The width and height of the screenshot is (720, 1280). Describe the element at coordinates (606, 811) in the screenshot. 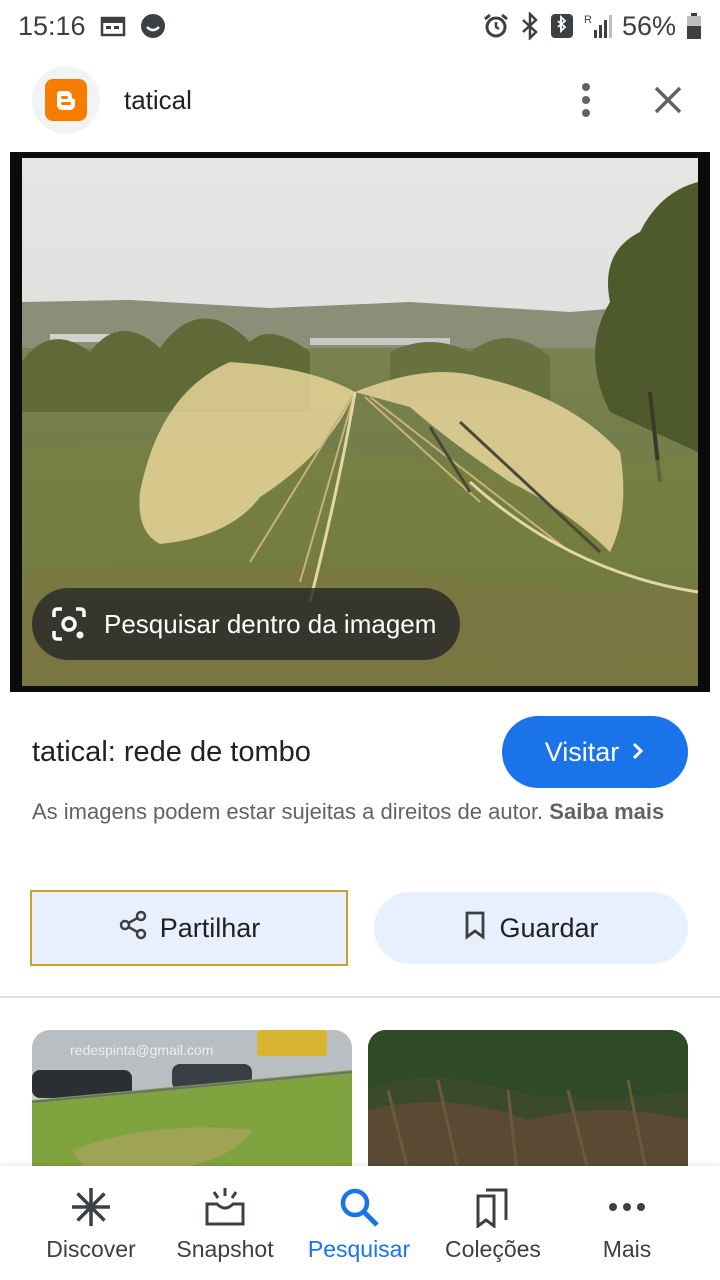

I see `learn-more-link: Saiba mais` at that location.